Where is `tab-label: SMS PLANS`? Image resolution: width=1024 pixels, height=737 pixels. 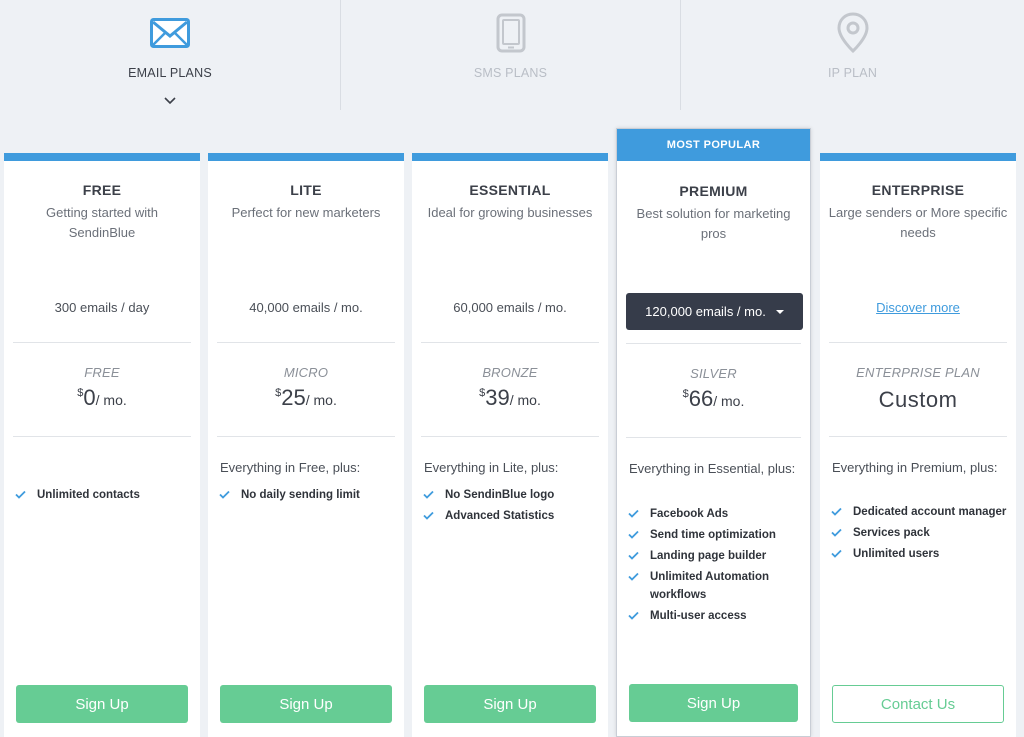 tab-label: SMS PLANS is located at coordinates (510, 73).